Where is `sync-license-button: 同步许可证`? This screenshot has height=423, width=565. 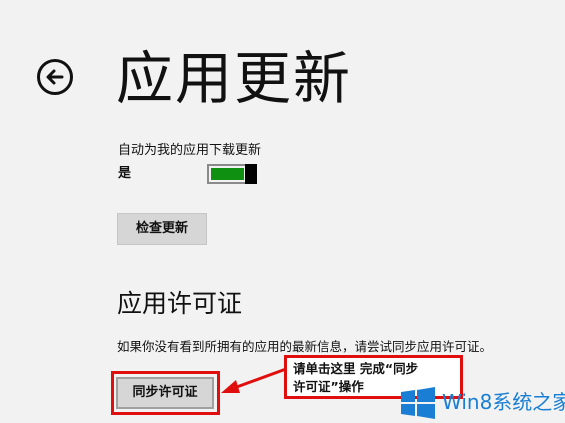
sync-license-button: 同步许可证 is located at coordinates (165, 393).